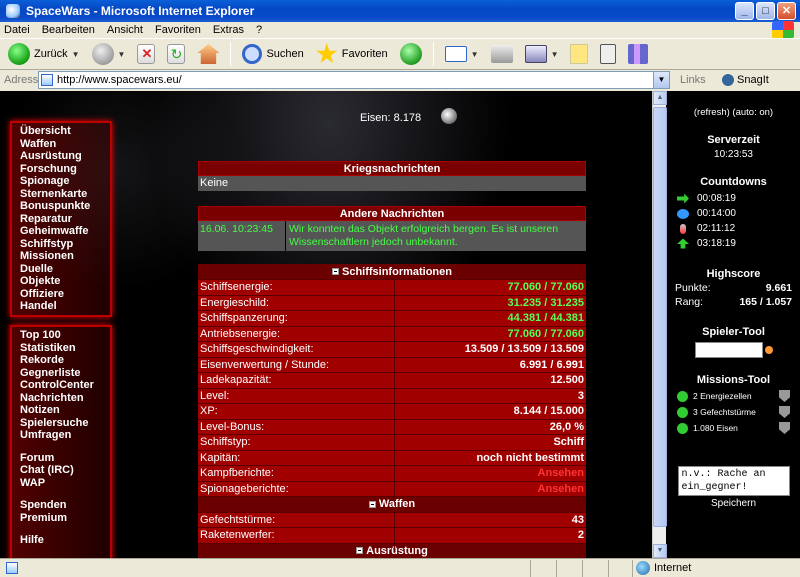 The width and height of the screenshot is (800, 577). Describe the element at coordinates (65, 410) in the screenshot. I see `nav-item: Notizen` at that location.